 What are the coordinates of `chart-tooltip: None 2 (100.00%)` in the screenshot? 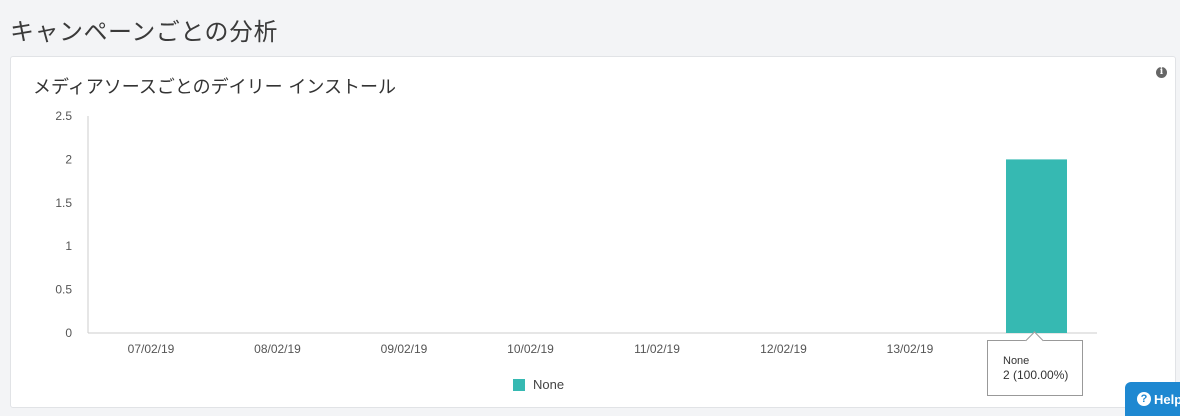 It's located at (1035, 368).